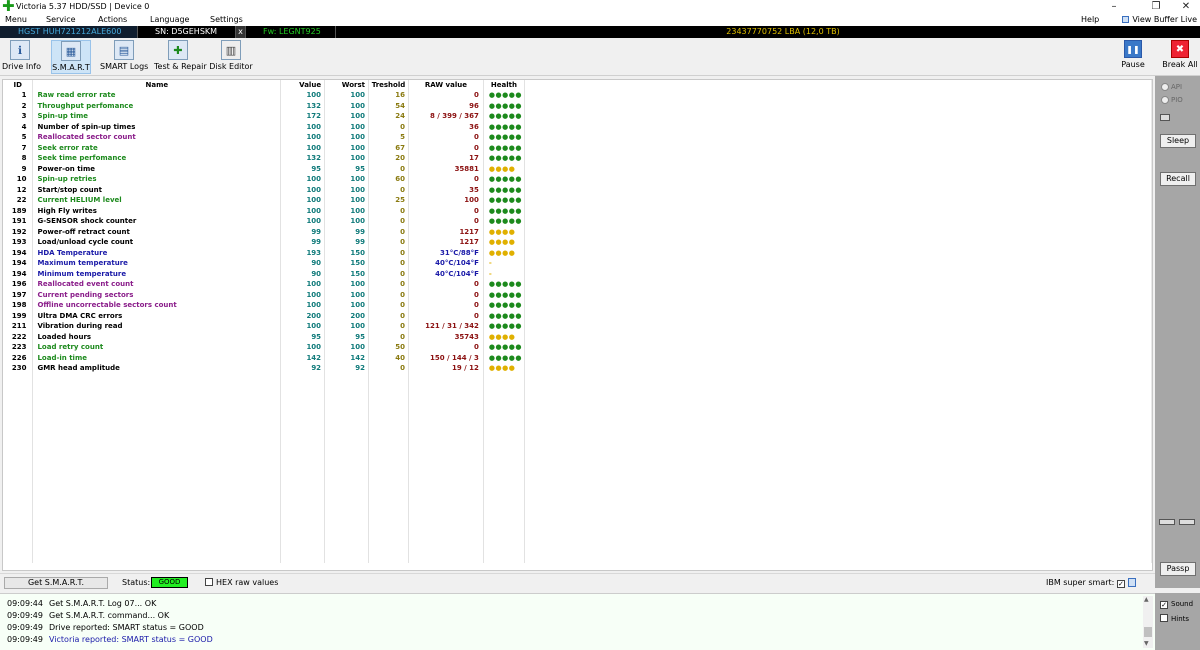 Image resolution: width=1200 pixels, height=650 pixels. Describe the element at coordinates (69, 32) in the screenshot. I see `device-model: HGST HUH721212ALE600` at that location.